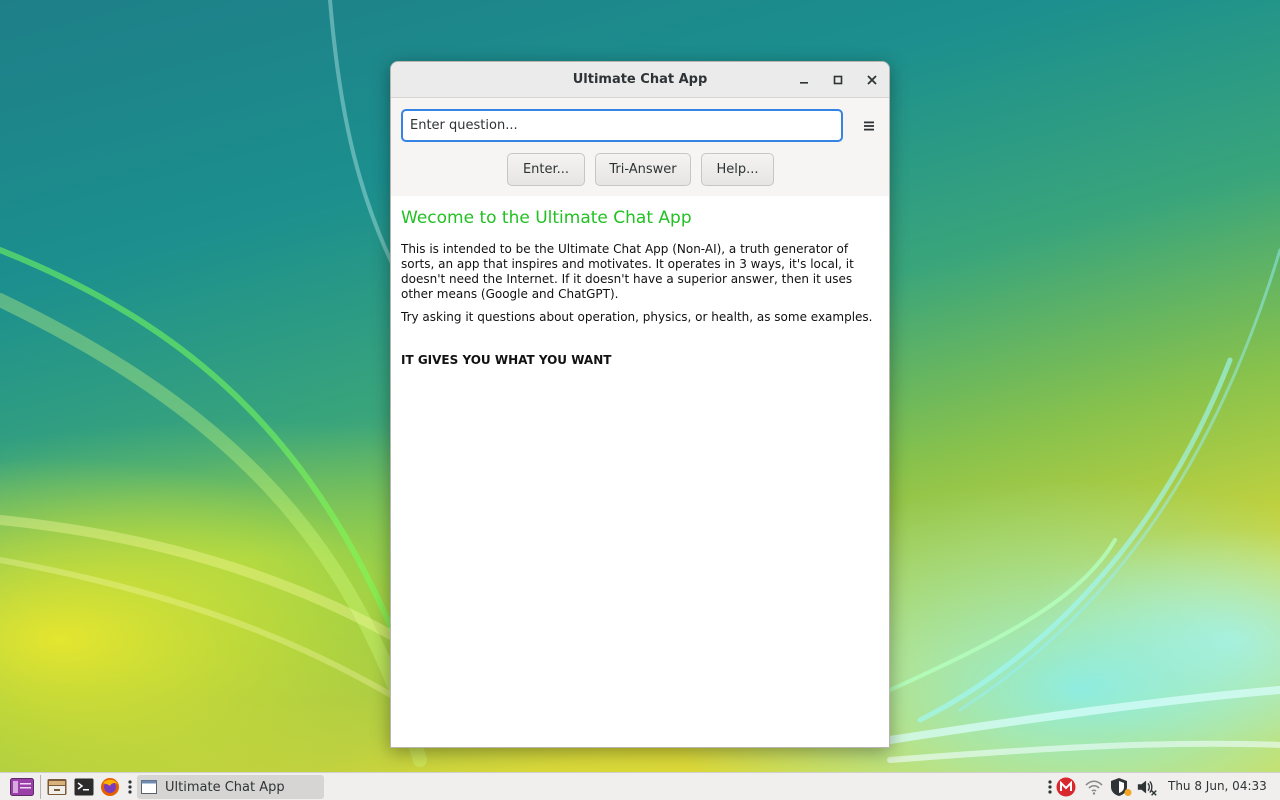  What do you see at coordinates (84, 787) in the screenshot?
I see `terminal-icon` at bounding box center [84, 787].